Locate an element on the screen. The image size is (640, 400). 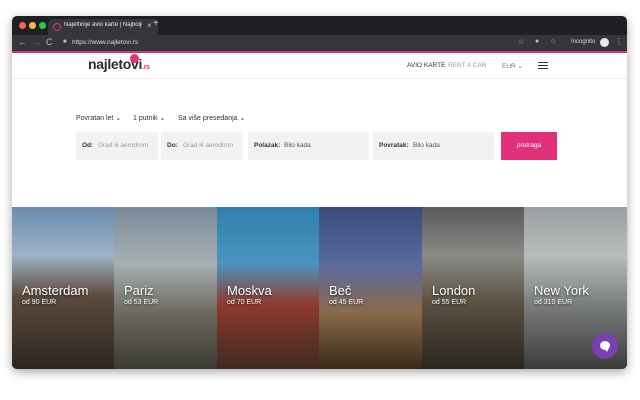
browser-menu-icon: ⋮ is located at coordinates (619, 41).